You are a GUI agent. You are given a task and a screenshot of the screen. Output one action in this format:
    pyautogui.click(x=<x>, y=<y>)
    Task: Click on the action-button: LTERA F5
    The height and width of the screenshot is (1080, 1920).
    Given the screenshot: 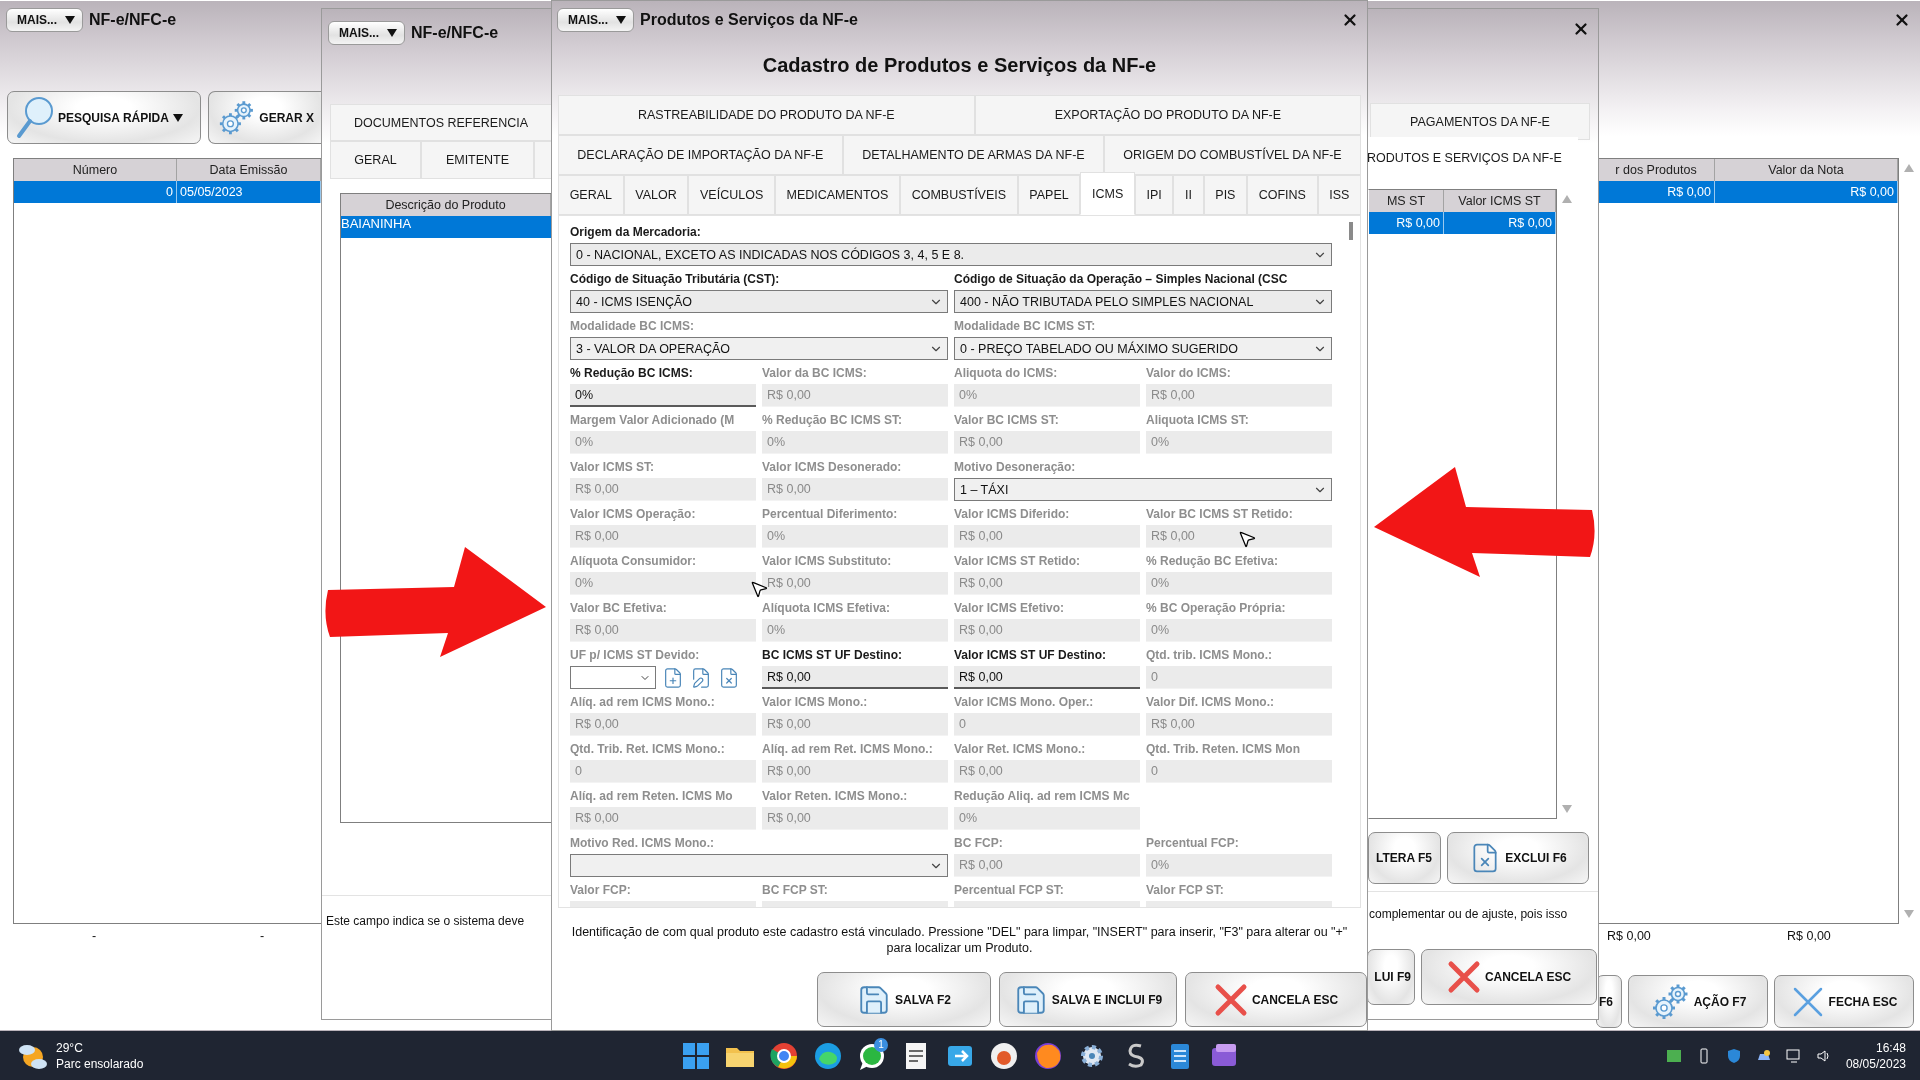 What is the action you would take?
    pyautogui.click(x=1404, y=858)
    